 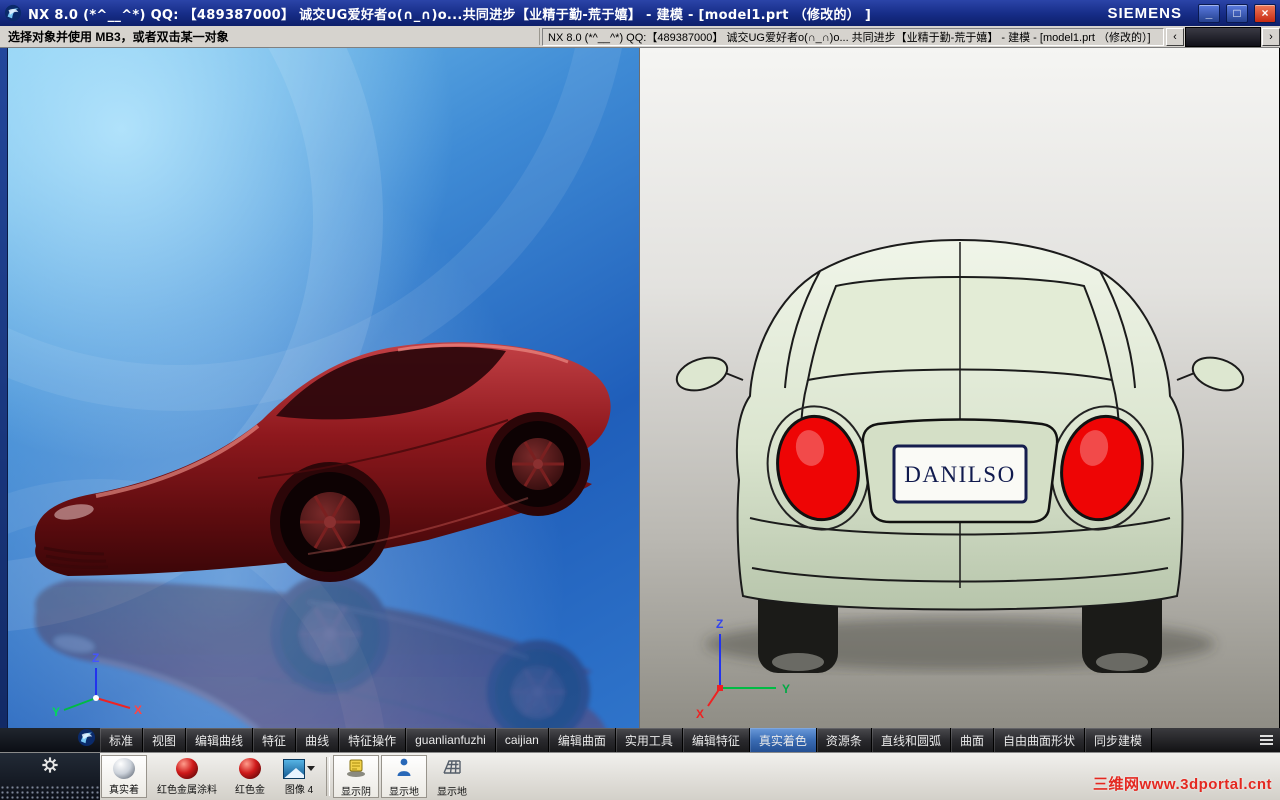 What do you see at coordinates (1202, 740) in the screenshot?
I see `tab-bar-filler` at bounding box center [1202, 740].